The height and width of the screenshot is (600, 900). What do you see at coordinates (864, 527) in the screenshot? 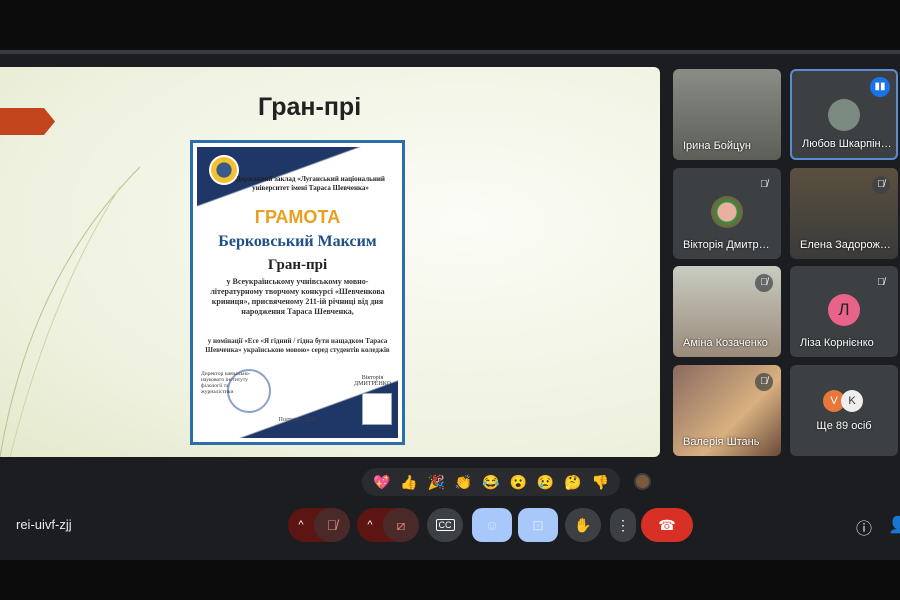
I see `info-icon: ⓘ` at bounding box center [864, 527].